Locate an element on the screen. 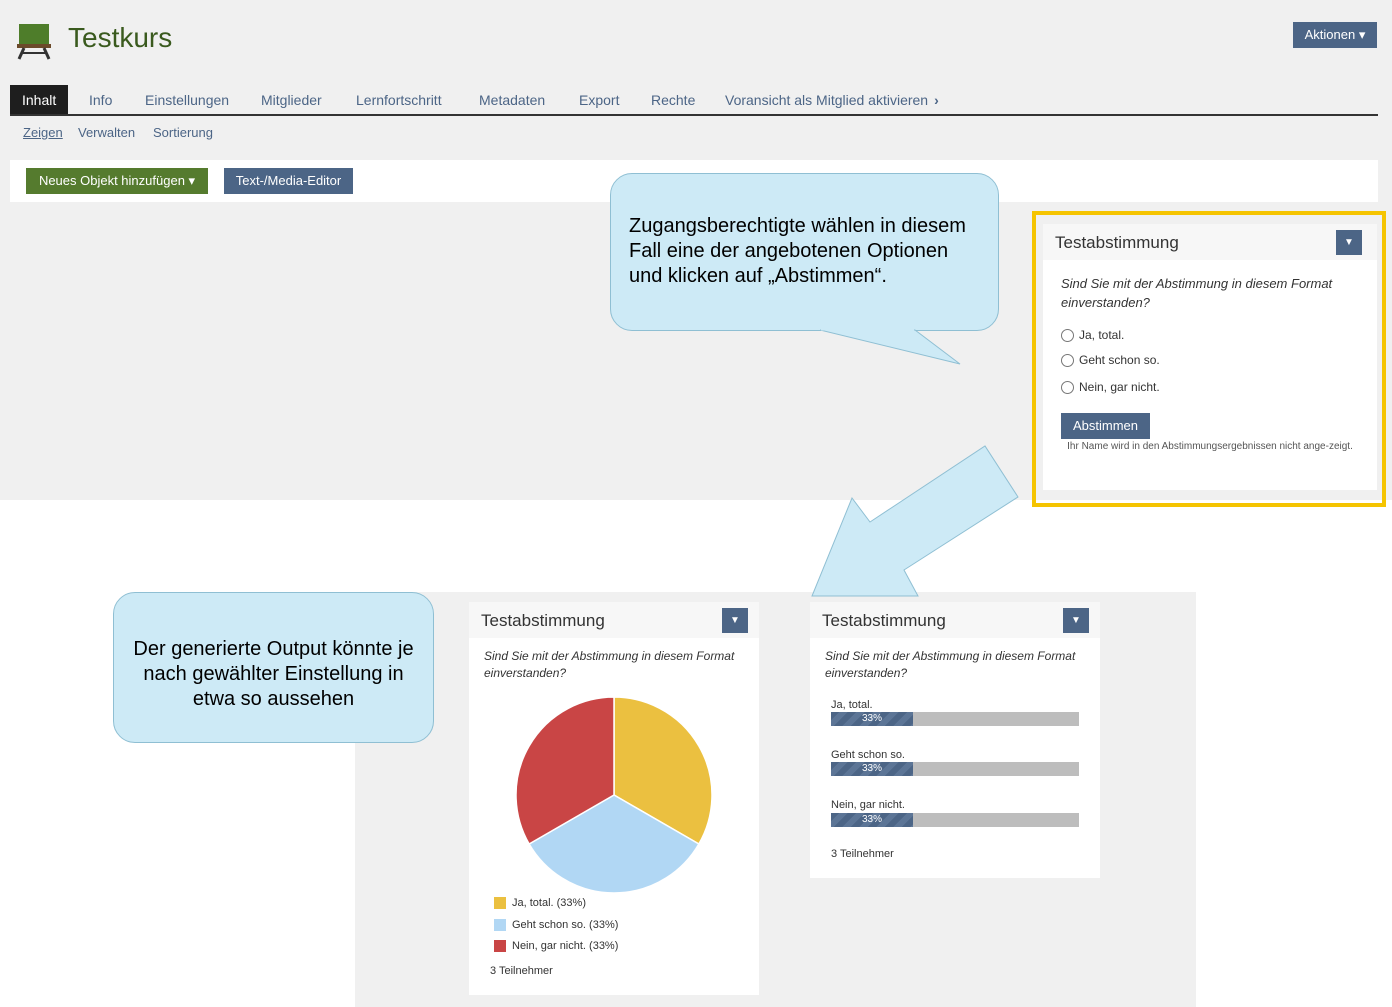 This screenshot has height=1007, width=1392. tab-voransicht: Voransicht als Mitglied aktivieren › is located at coordinates (832, 99).